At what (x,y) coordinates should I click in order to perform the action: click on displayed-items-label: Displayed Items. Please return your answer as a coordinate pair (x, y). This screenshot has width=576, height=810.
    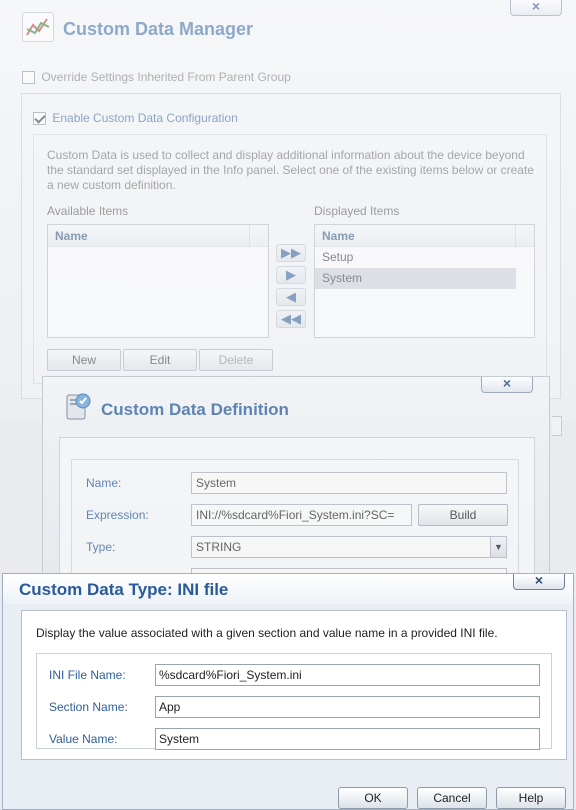
    Looking at the image, I should click on (357, 211).